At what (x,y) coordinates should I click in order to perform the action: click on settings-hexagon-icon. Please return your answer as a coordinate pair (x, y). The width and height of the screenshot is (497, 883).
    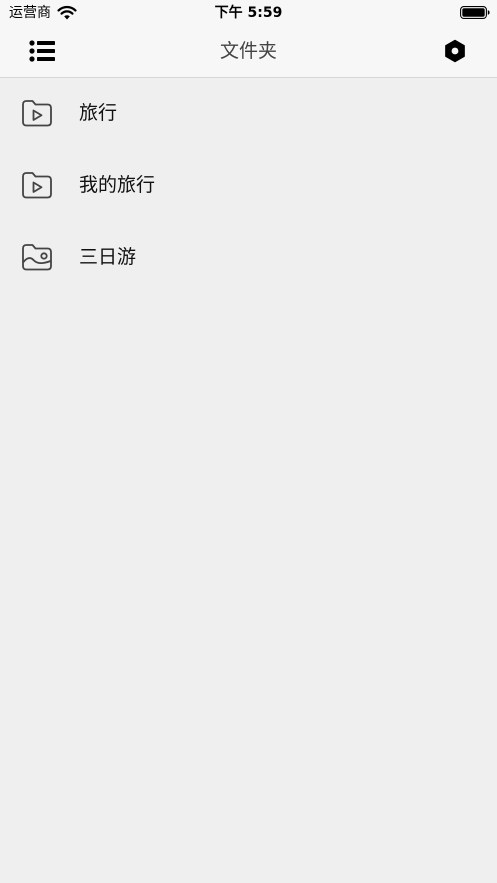
    Looking at the image, I should click on (455, 51).